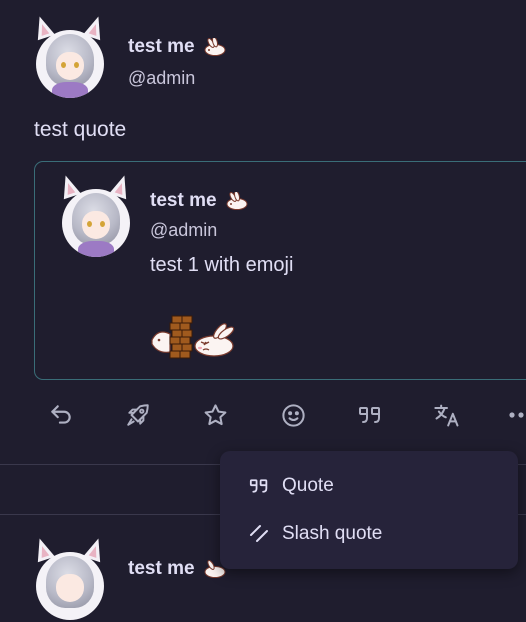 Image resolution: width=526 pixels, height=622 pixels. I want to click on angry-bunny-emoji-icon, so click(214, 340).